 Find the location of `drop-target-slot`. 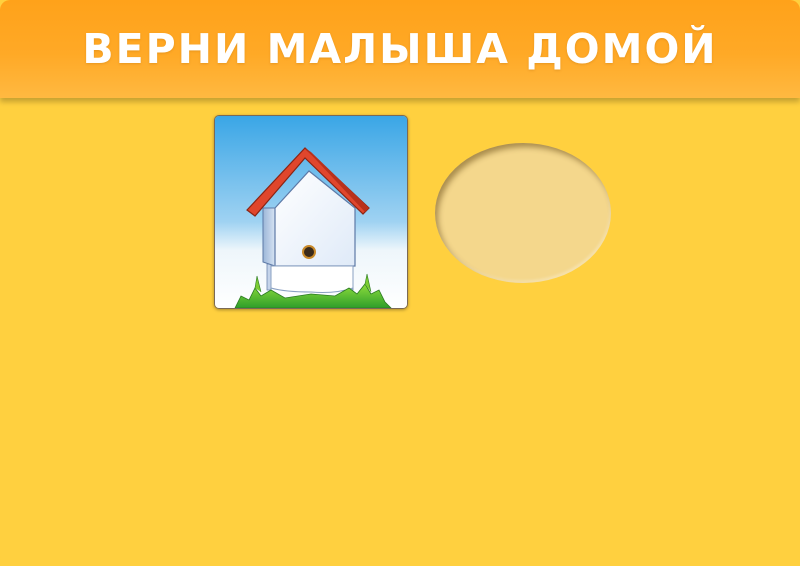

drop-target-slot is located at coordinates (523, 213).